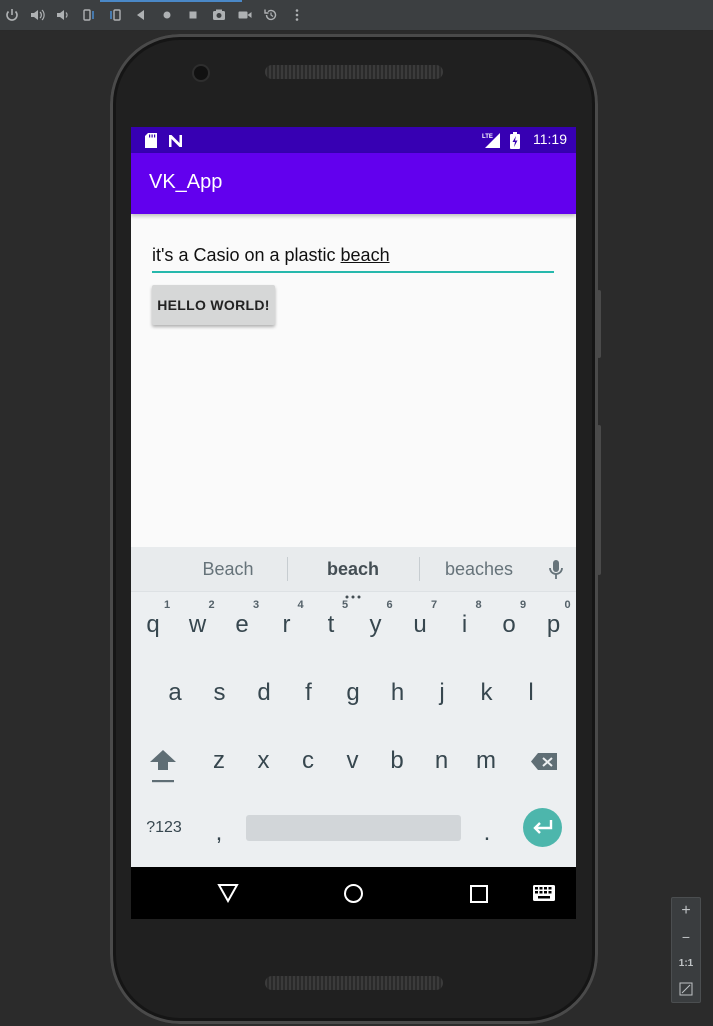 This screenshot has height=1026, width=713. What do you see at coordinates (478, 605) in the screenshot?
I see `key-hint: 8` at bounding box center [478, 605].